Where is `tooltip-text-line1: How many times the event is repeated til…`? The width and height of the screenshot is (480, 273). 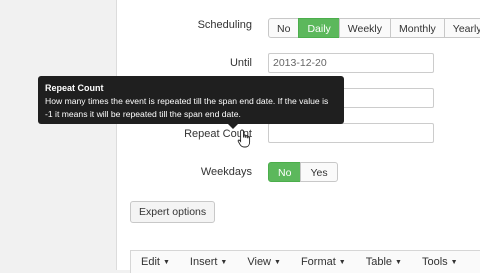
tooltip-text-line1: How many times the event is repeated til… is located at coordinates (187, 101).